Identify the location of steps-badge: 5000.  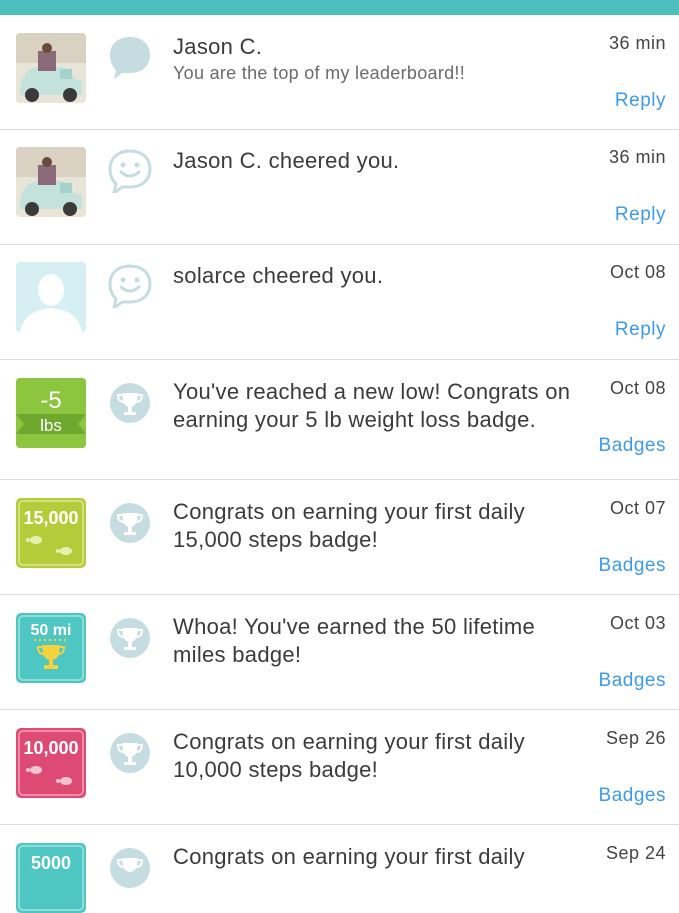
(51, 878).